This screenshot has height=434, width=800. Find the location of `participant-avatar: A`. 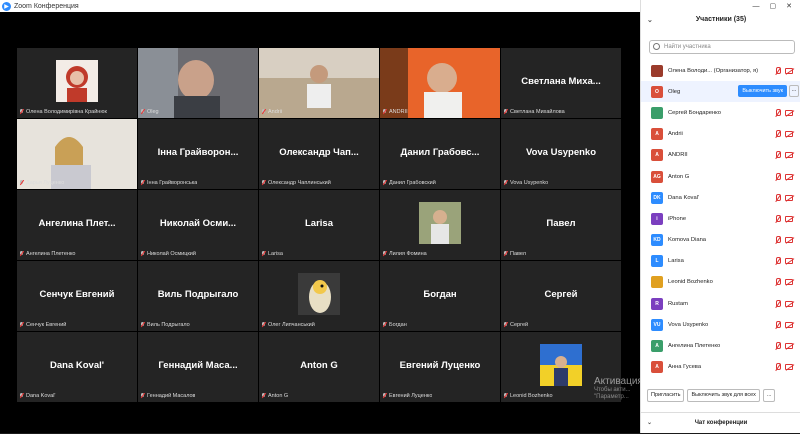

participant-avatar: A is located at coordinates (657, 367).